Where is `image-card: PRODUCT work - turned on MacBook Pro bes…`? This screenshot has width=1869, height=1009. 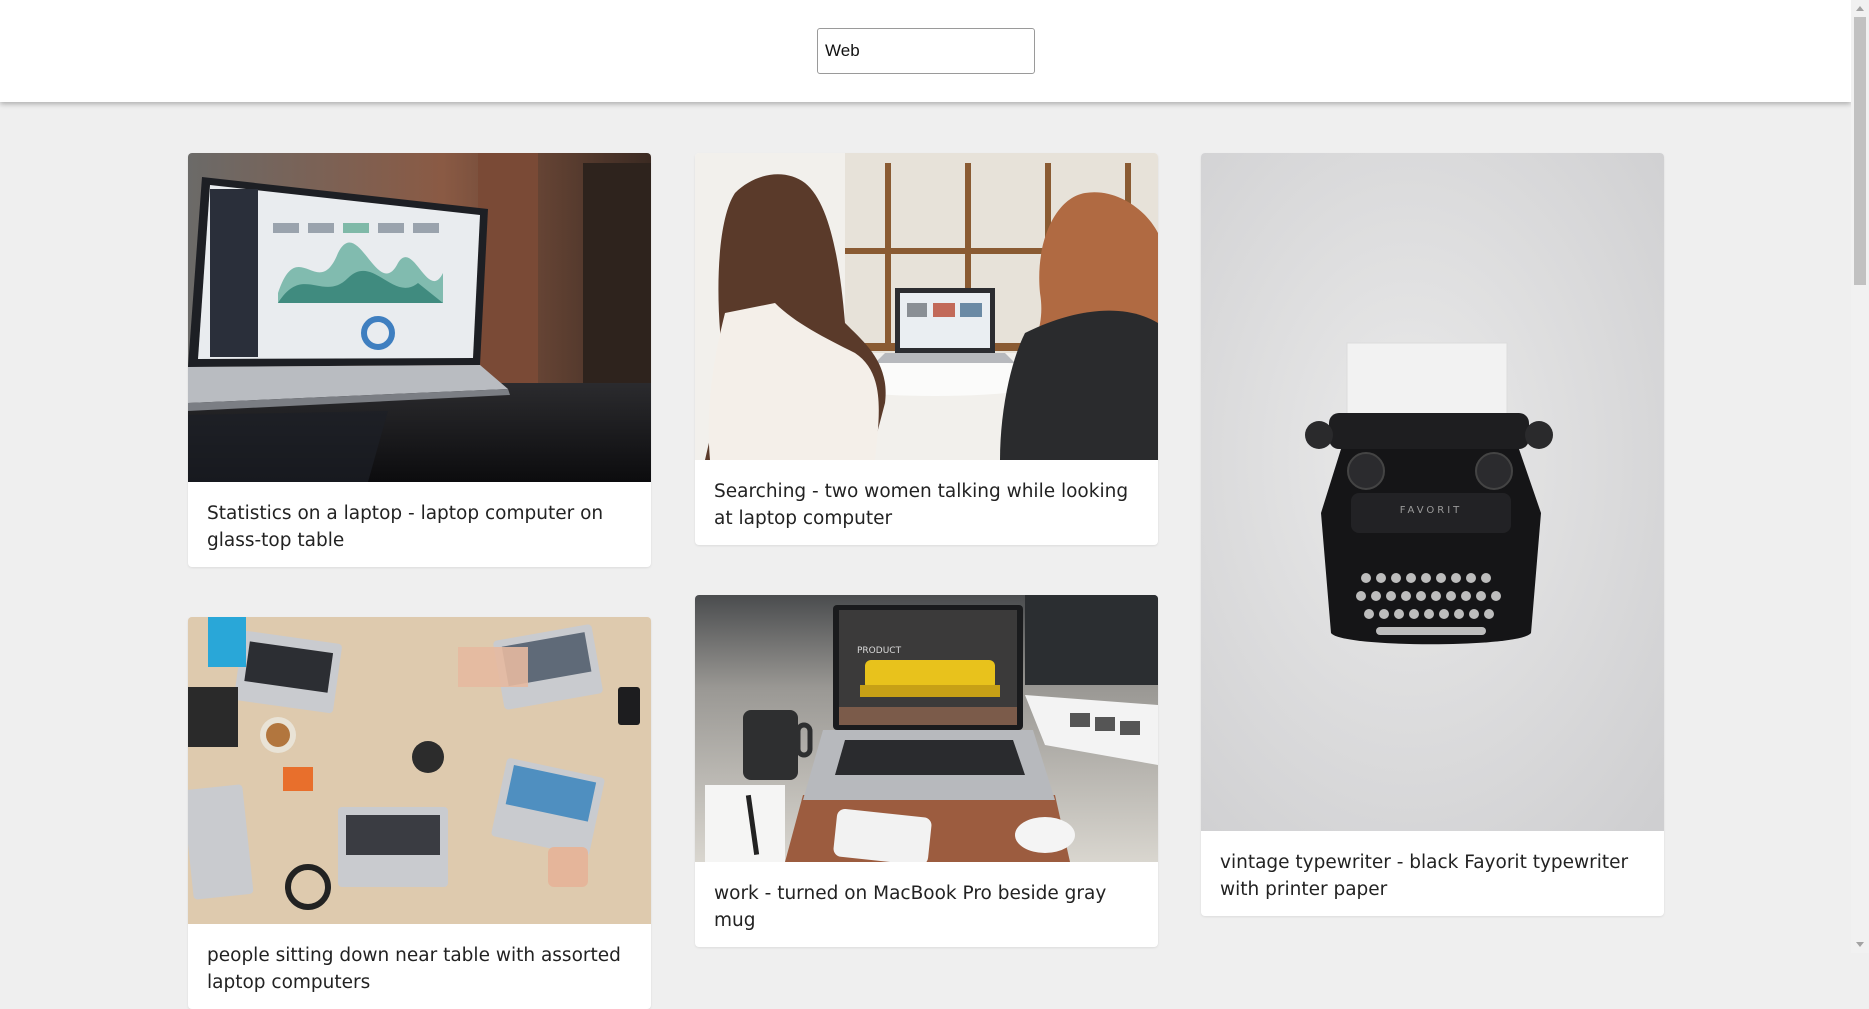
image-card: PRODUCT work - turned on MacBook Pro bes… is located at coordinates (926, 771).